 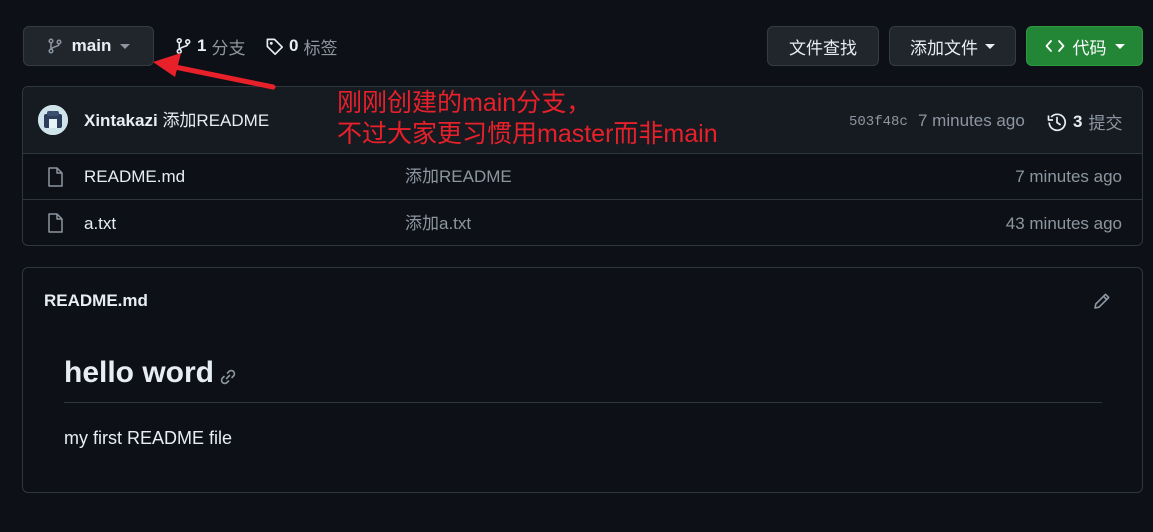 I want to click on branch-selector-button: main, so click(x=88, y=46).